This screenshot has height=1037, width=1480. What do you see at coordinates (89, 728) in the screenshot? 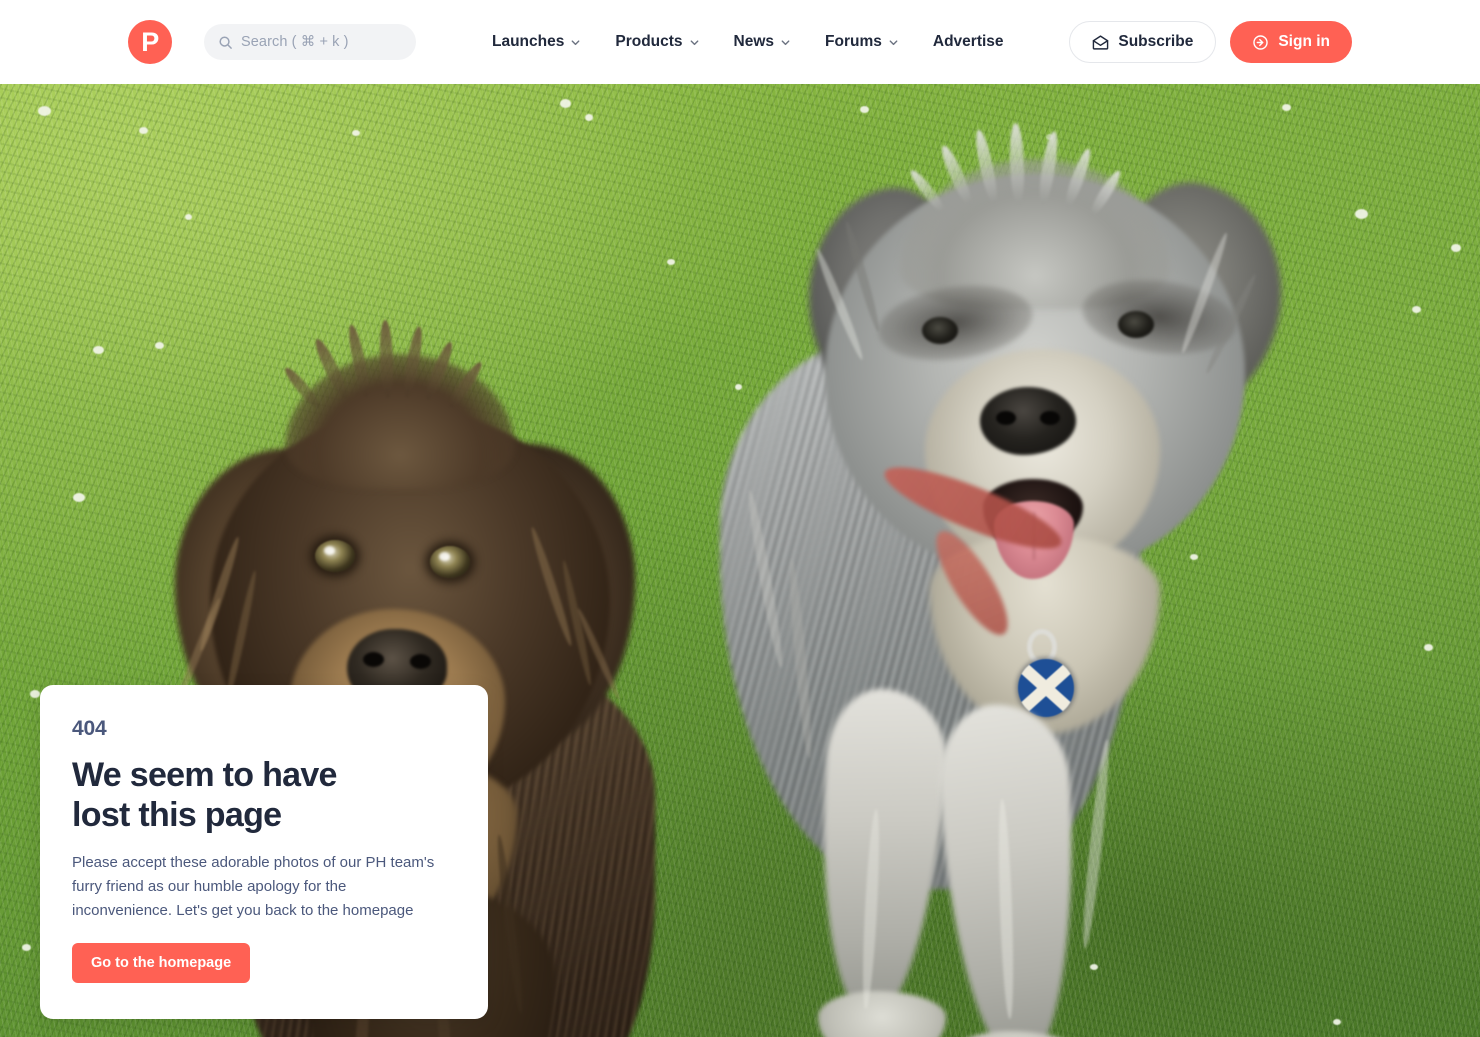
I see `error-code: 404` at bounding box center [89, 728].